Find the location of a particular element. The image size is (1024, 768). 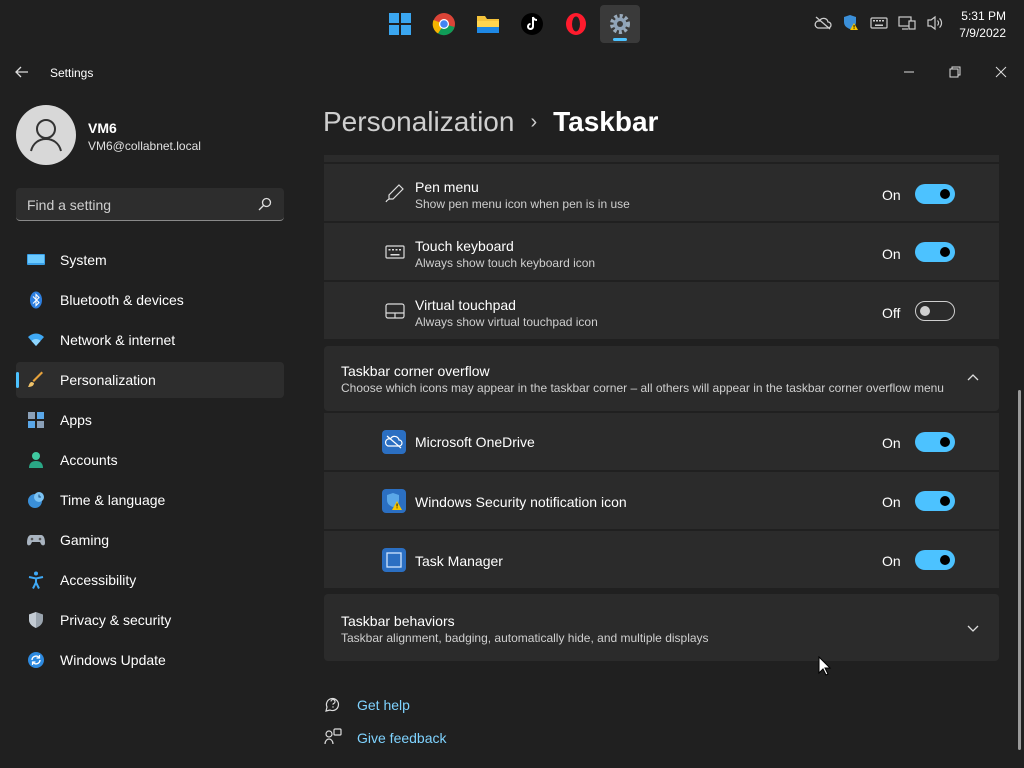

help-icon is located at coordinates (334, 705).